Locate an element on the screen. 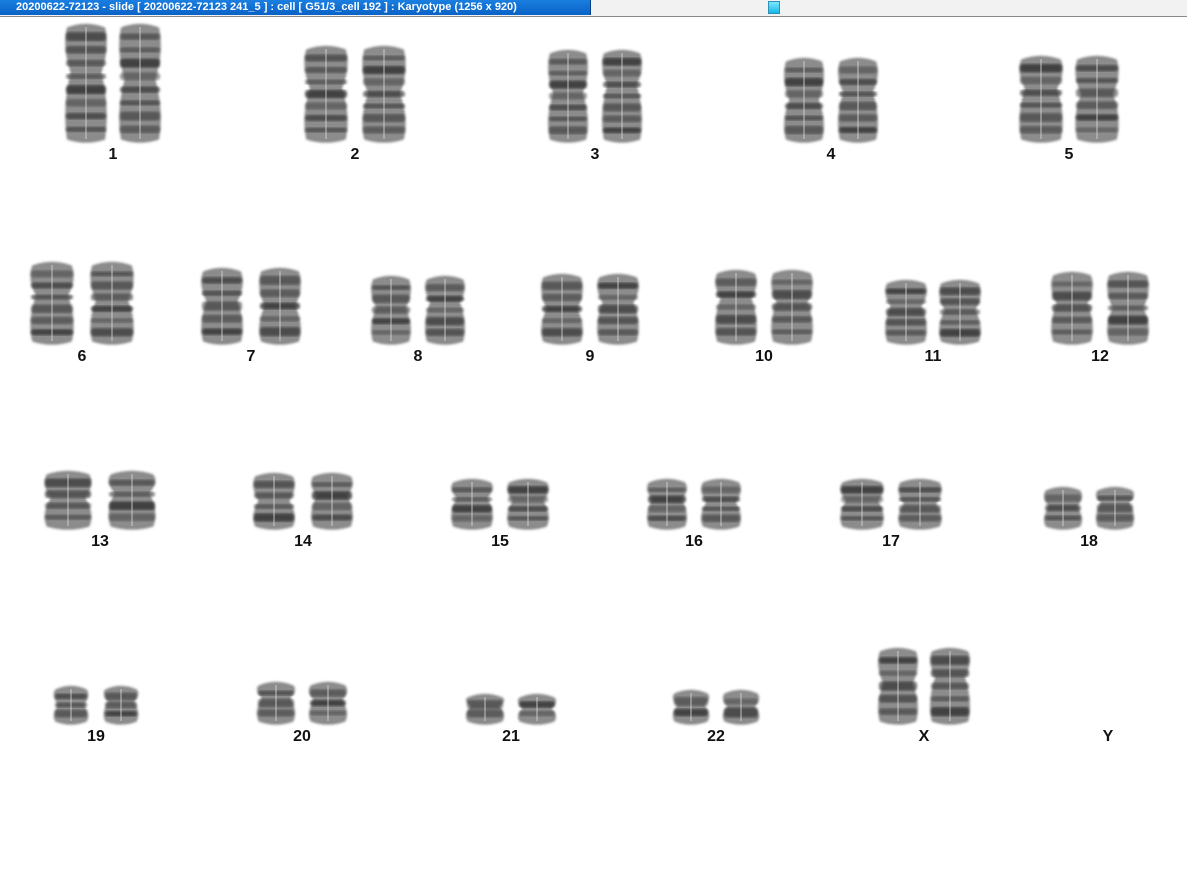 This screenshot has height=875, width=1187. chromosome-x-b-chromatid is located at coordinates (950, 686).